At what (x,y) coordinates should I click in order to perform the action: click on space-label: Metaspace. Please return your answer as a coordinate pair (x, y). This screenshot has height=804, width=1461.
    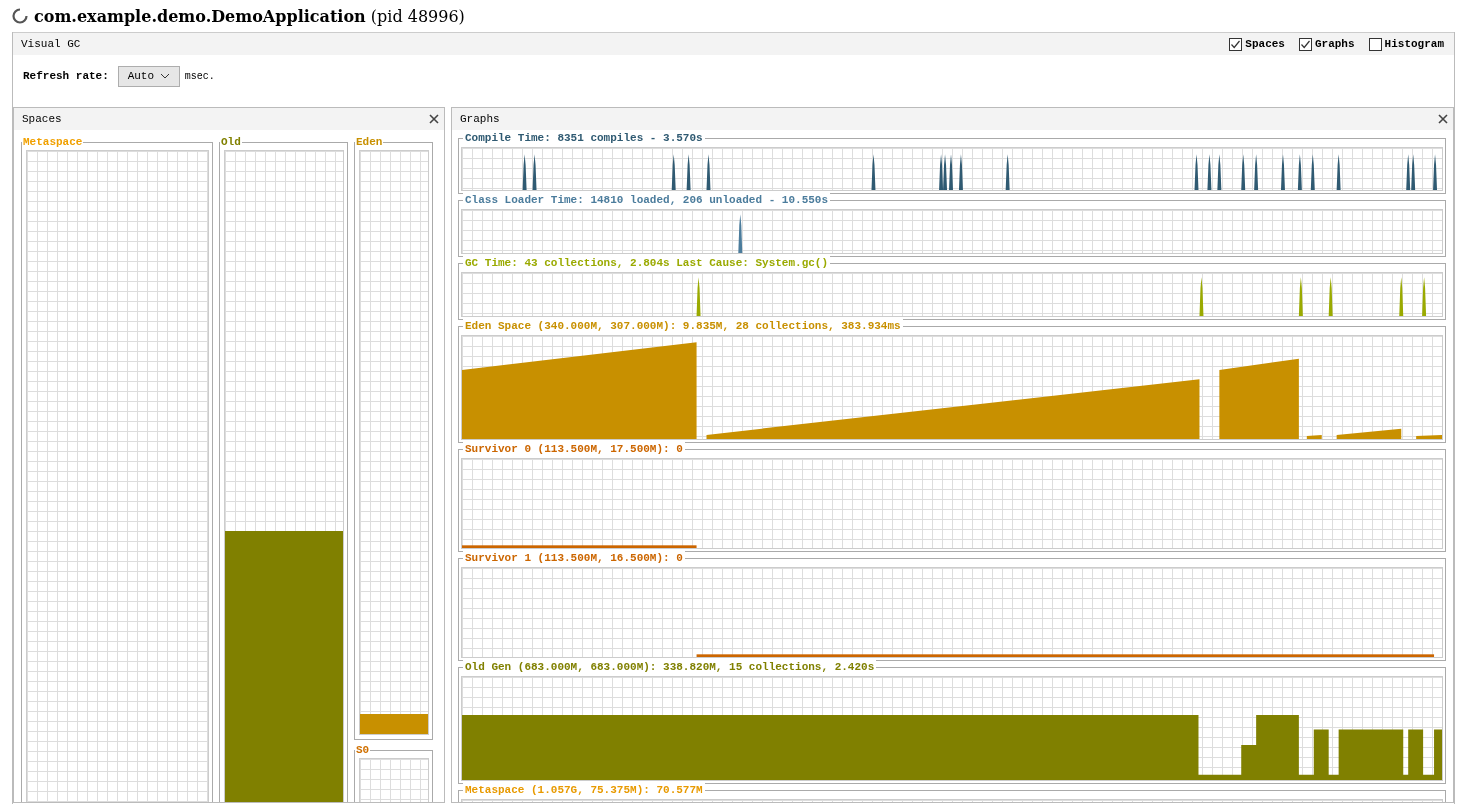
    Looking at the image, I should click on (53, 142).